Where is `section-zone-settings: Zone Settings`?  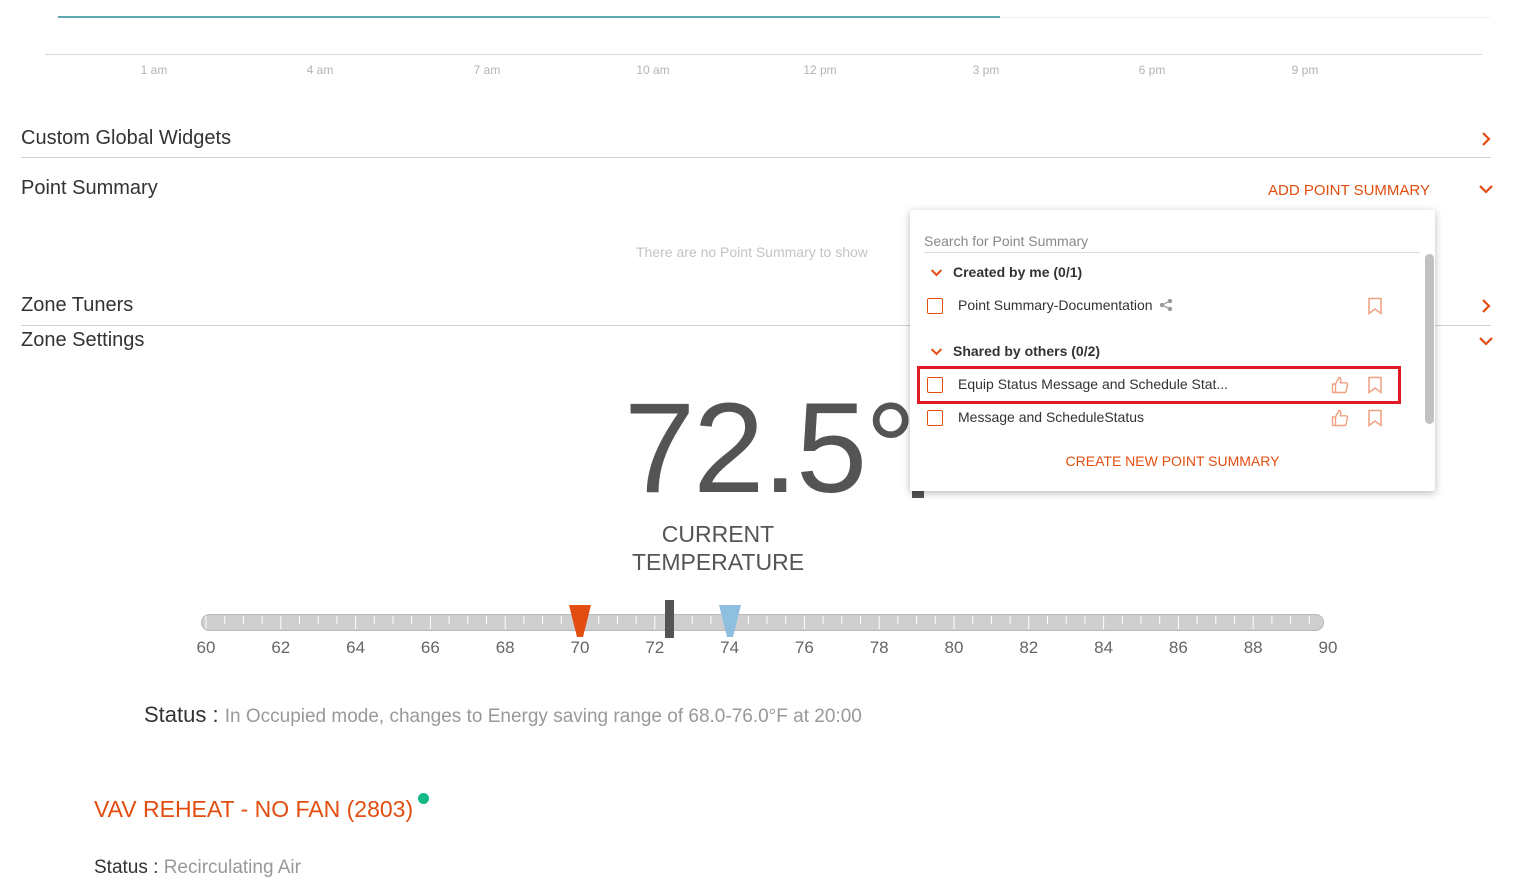
section-zone-settings: Zone Settings is located at coordinates (82, 340).